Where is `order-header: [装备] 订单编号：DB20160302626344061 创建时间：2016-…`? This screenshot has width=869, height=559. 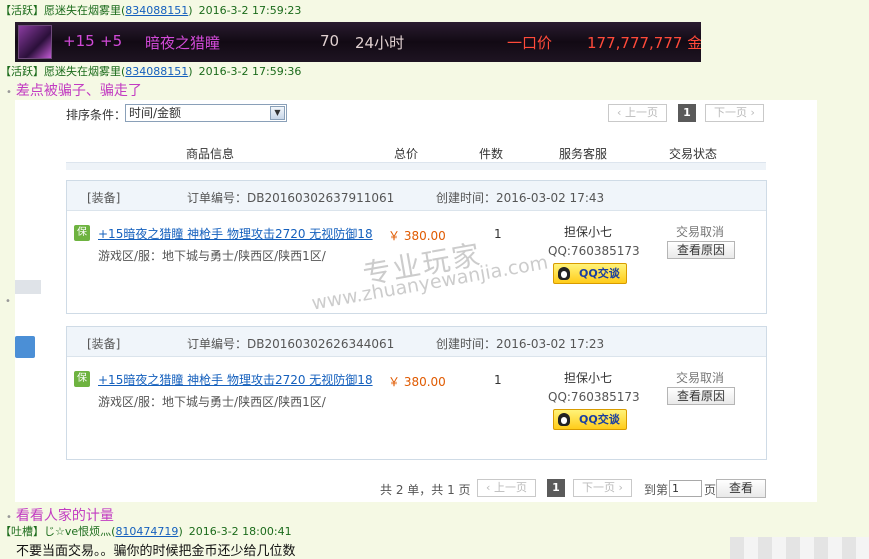 order-header: [装备] 订单编号：DB20160302626344061 创建时间：2016-… is located at coordinates (416, 342).